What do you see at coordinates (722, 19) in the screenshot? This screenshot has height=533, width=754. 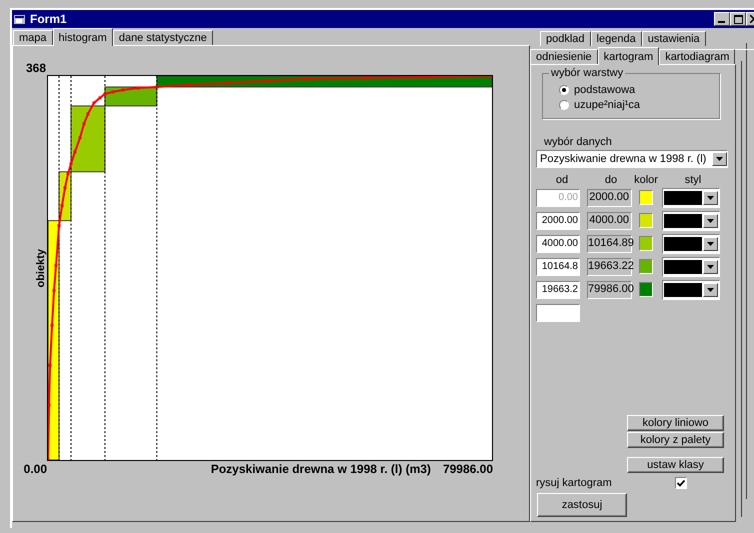 I see `minimize-button` at bounding box center [722, 19].